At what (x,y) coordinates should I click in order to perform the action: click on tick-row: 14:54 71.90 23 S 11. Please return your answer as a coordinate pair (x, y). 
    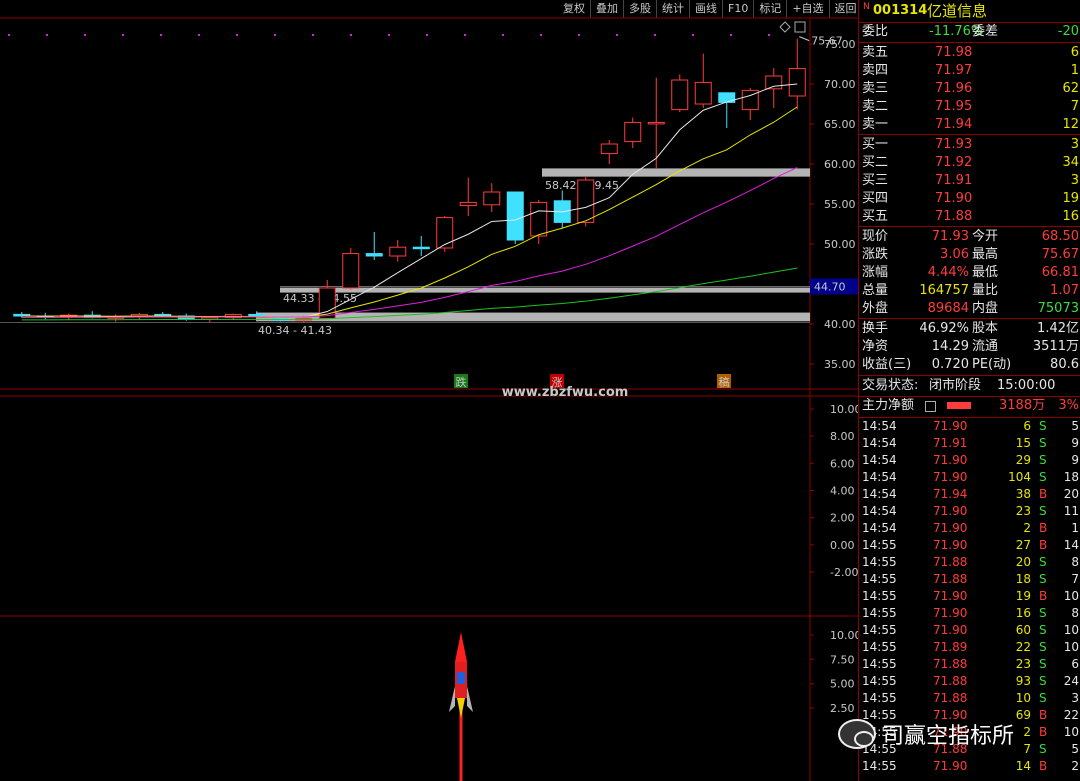
    Looking at the image, I should click on (969, 511).